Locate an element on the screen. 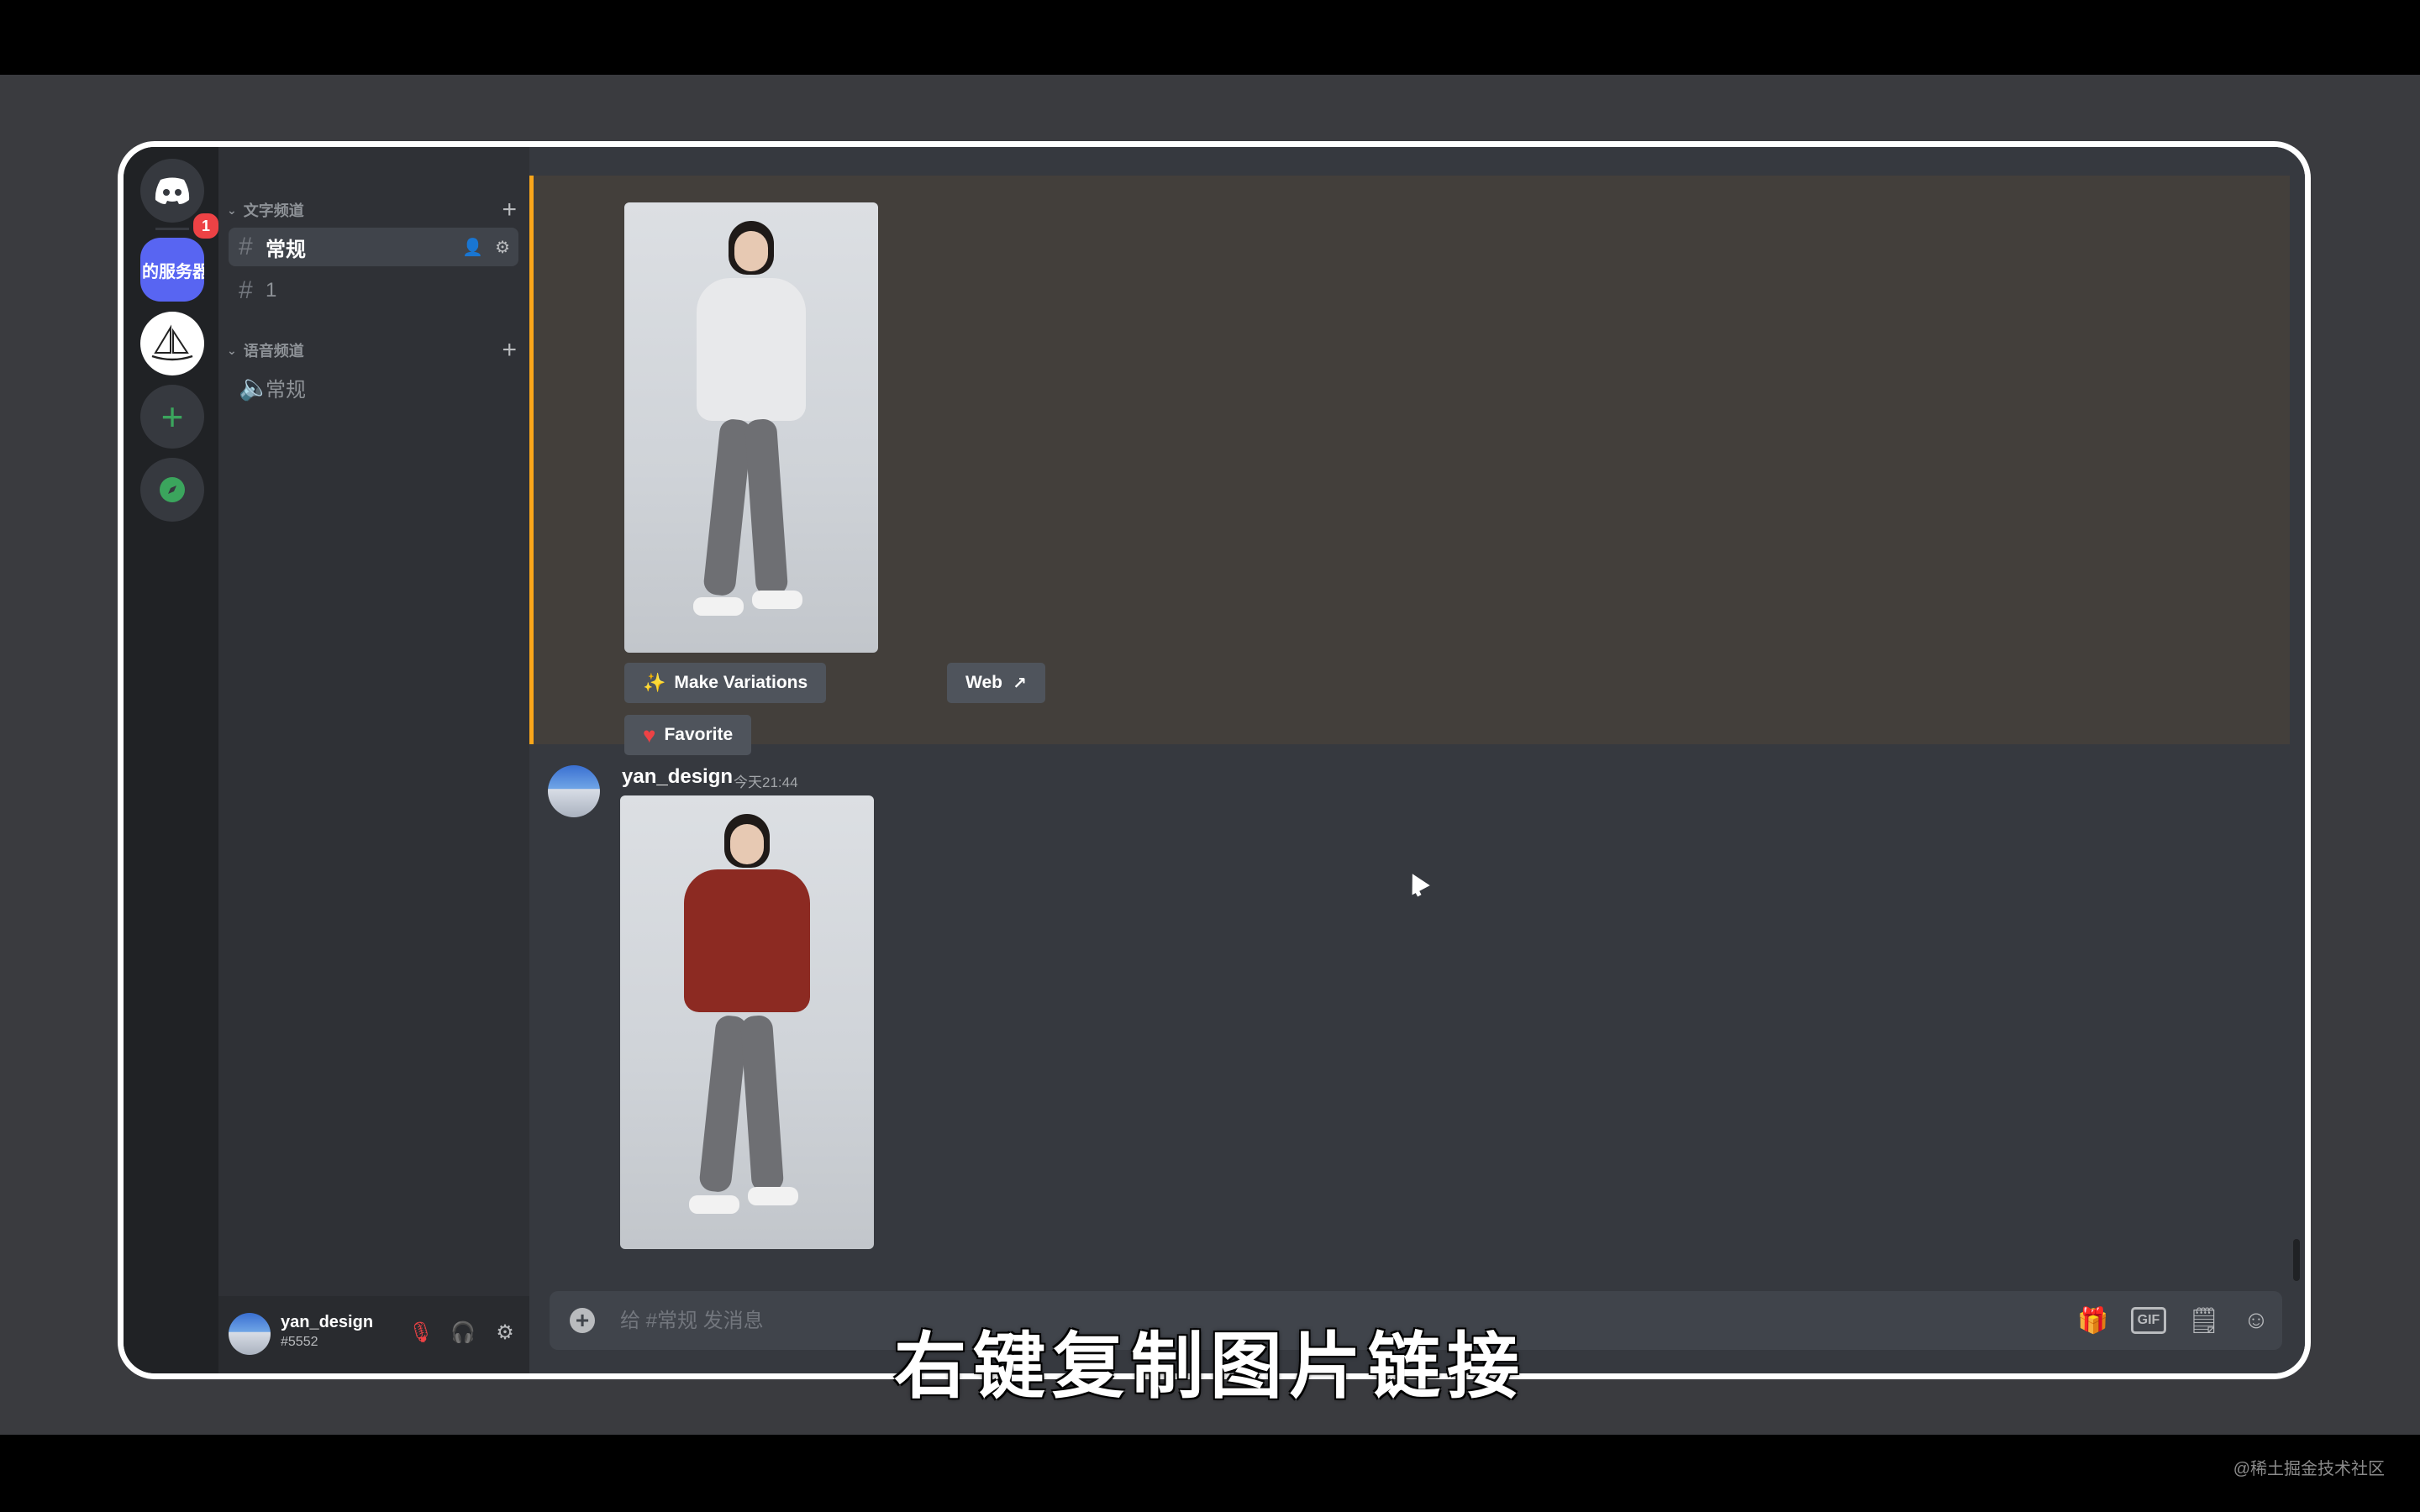 This screenshot has height=1512, width=2420. make-variations-button: ✨ Make Variations is located at coordinates (725, 683).